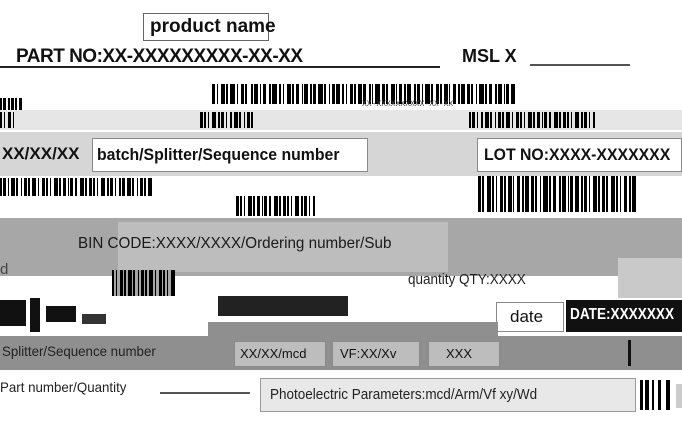  Describe the element at coordinates (283, 306) in the screenshot. I see `quantity-bar` at that location.